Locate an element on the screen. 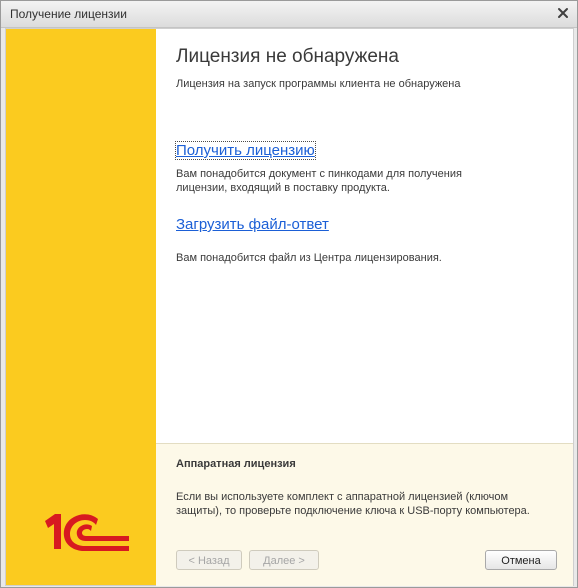 The width and height of the screenshot is (578, 588). get-license-link: Получить лицензию is located at coordinates (245, 150).